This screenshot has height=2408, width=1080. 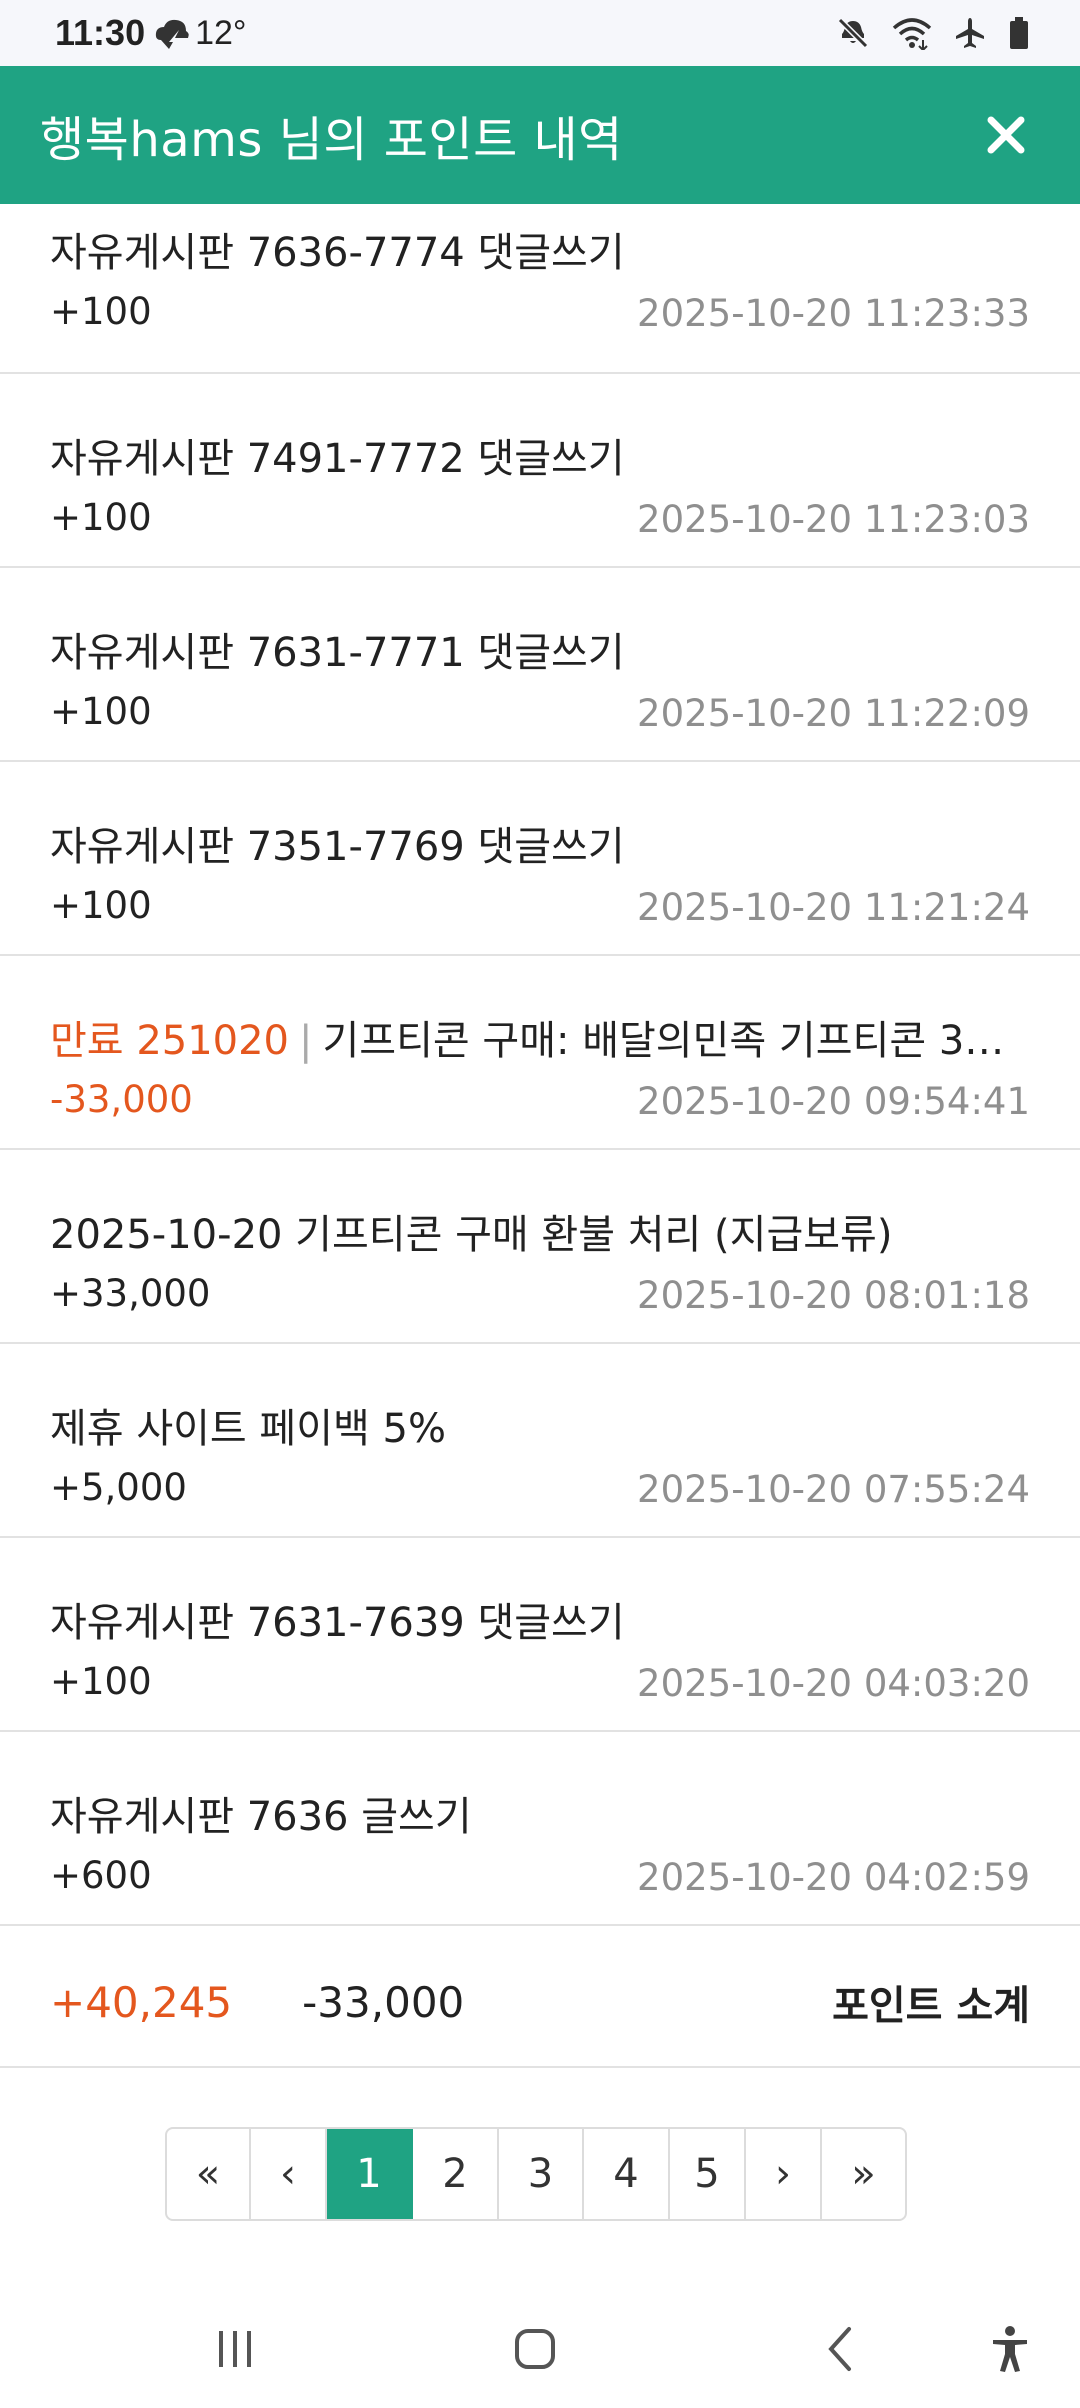 I want to click on item-date: 2025-10-20 04:03:20, so click(x=833, y=1683).